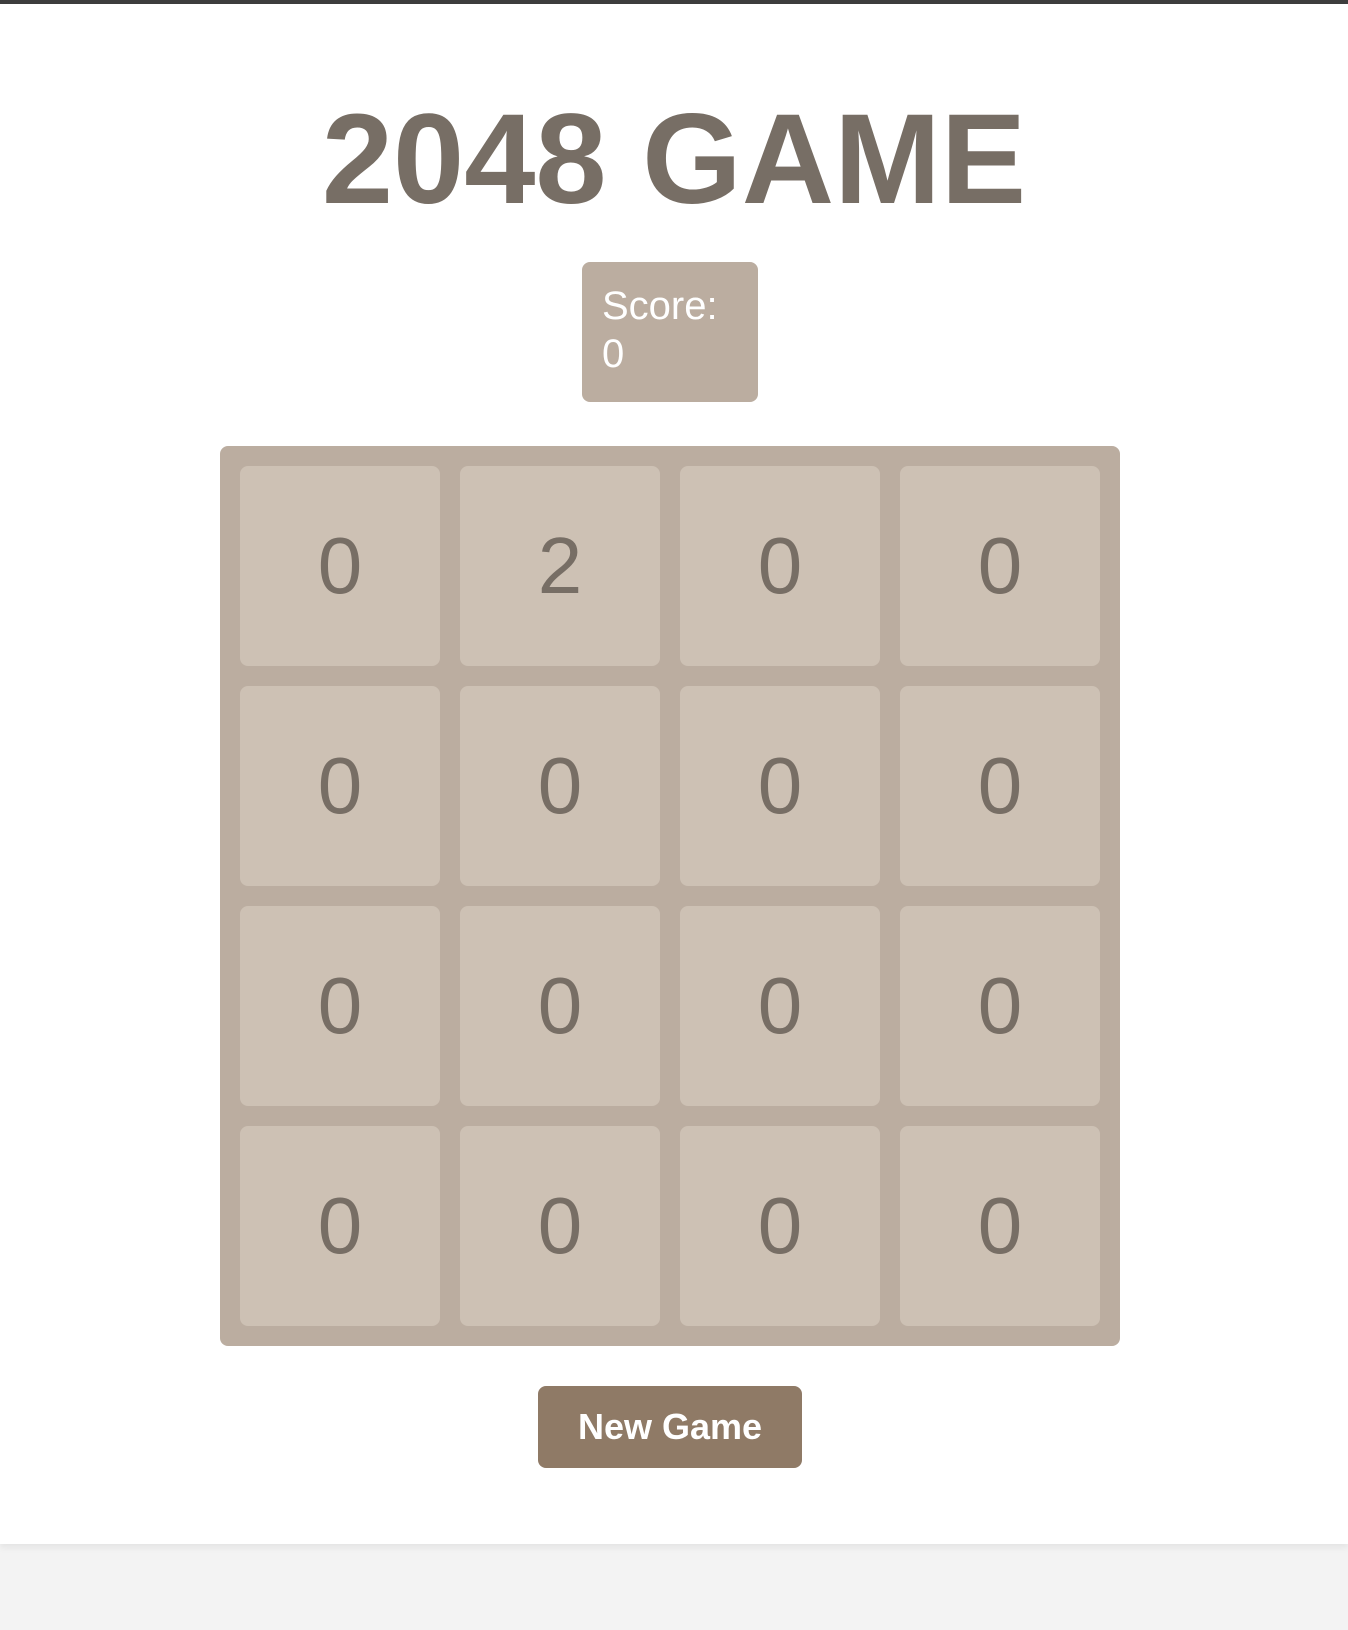 Image resolution: width=1348 pixels, height=1630 pixels. I want to click on tile-r4-c3: 0, so click(780, 1226).